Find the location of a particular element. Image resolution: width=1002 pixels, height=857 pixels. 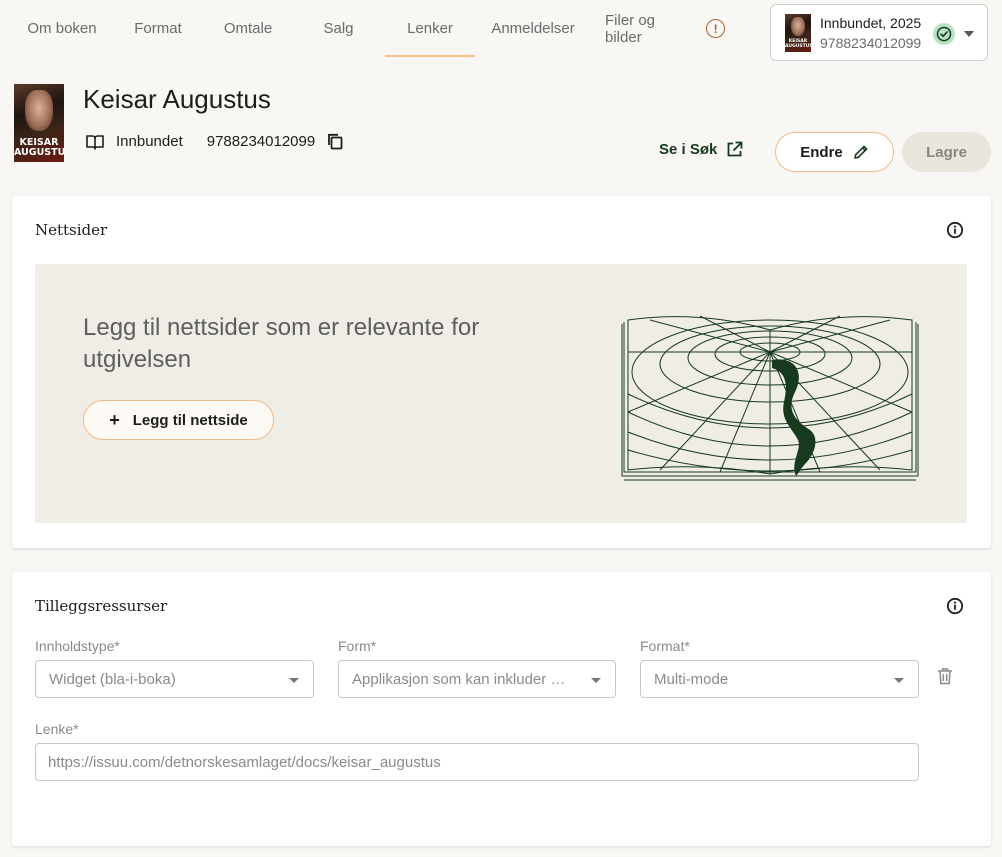

tab-anmeldelser: Anmeldelser is located at coordinates (533, 28).